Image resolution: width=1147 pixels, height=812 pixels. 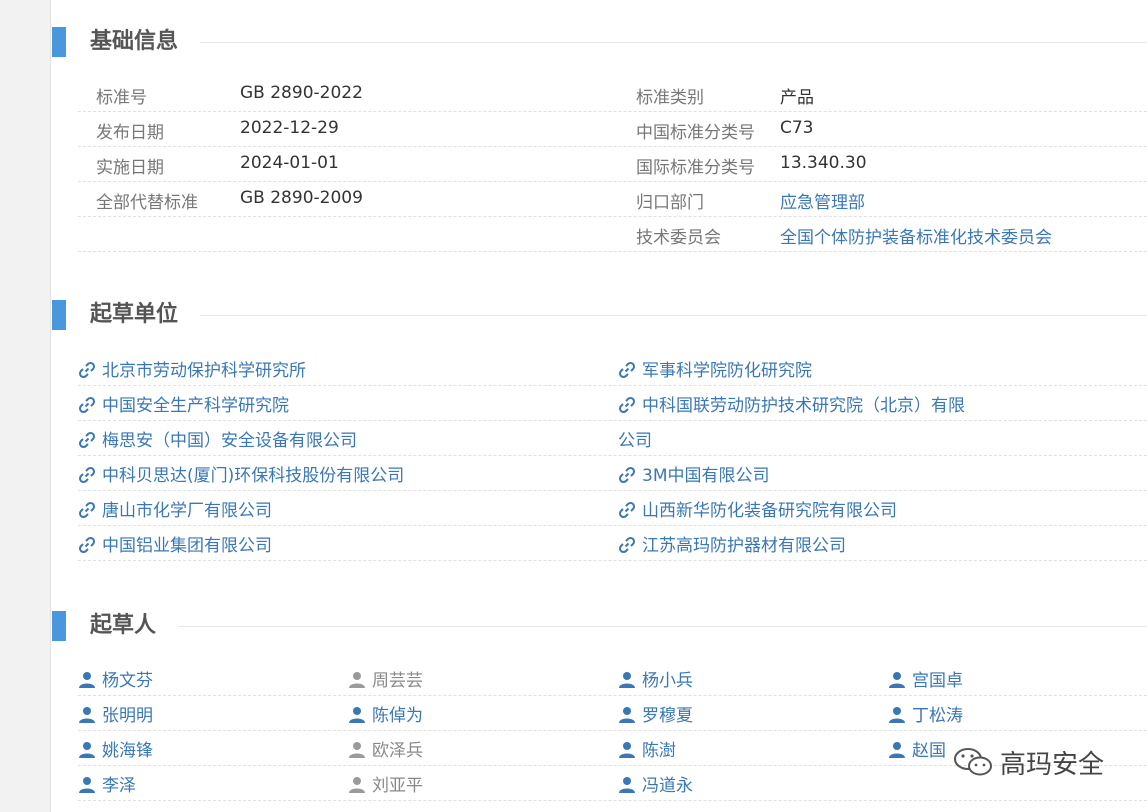 I want to click on person-link: 陈澍, so click(x=647, y=750).